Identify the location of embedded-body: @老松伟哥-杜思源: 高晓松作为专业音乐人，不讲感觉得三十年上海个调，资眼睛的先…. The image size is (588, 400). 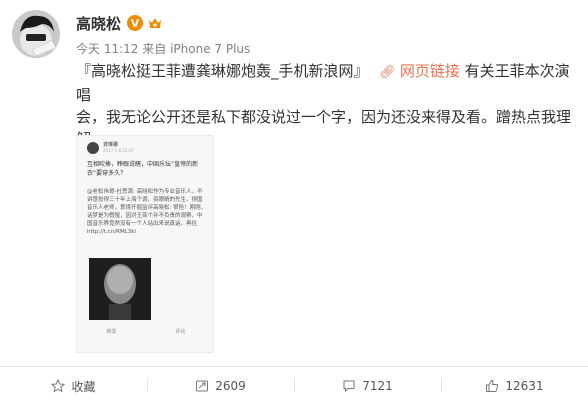
(147, 212).